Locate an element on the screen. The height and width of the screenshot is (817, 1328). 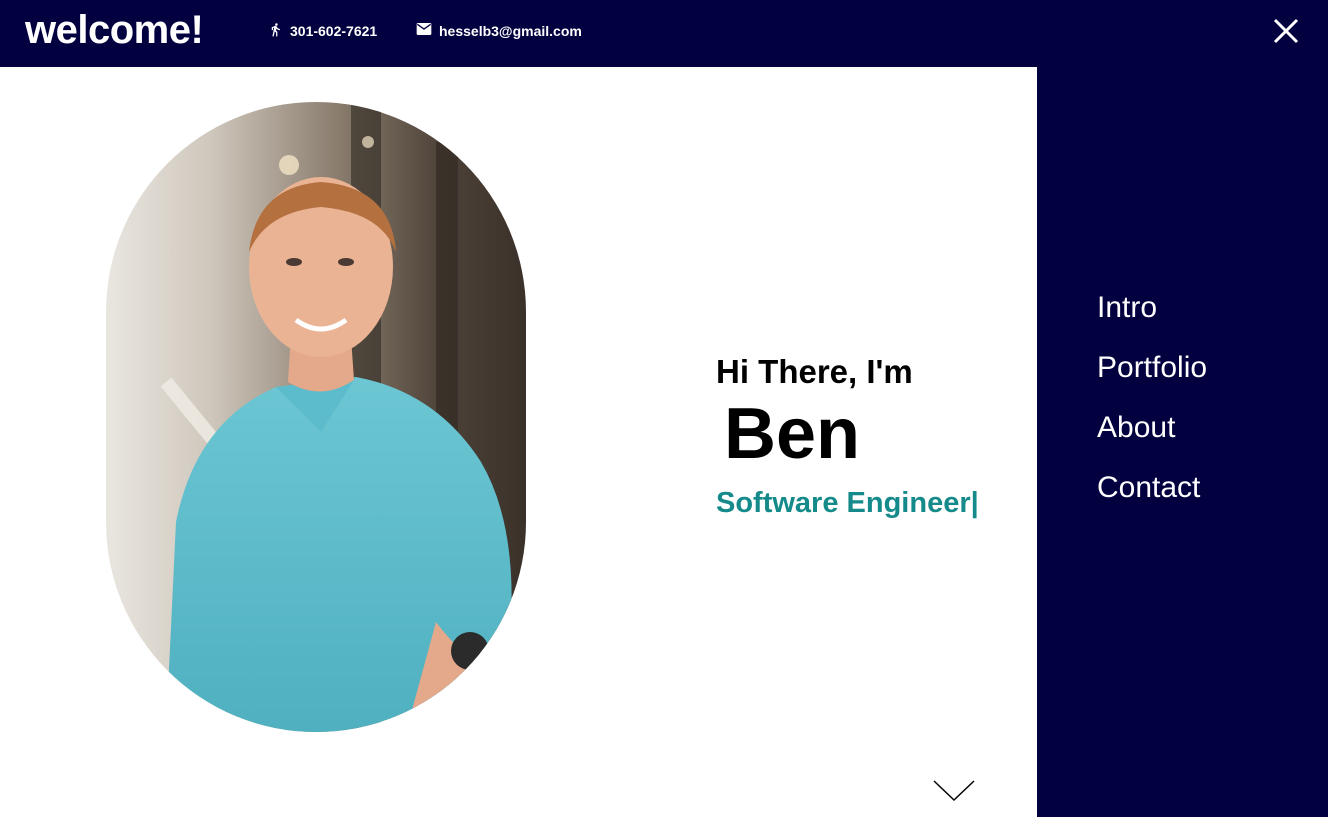
email-link: hesselb3@gmail.com is located at coordinates (499, 30).